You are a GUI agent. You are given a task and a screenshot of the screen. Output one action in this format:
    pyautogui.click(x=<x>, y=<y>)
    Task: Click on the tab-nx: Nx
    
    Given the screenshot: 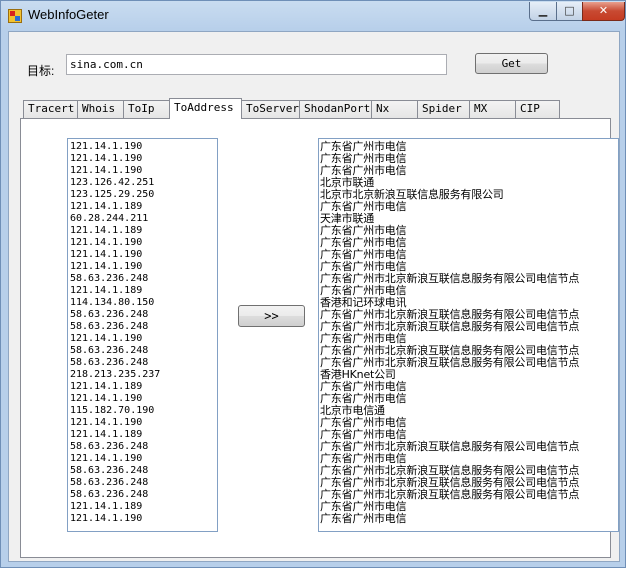 What is the action you would take?
    pyautogui.click(x=394, y=109)
    